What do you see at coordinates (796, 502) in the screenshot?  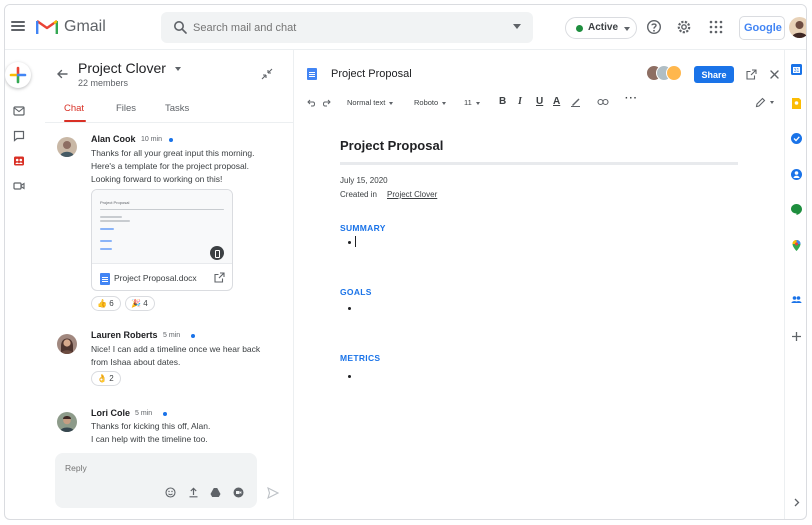 I see `expand-icon` at bounding box center [796, 502].